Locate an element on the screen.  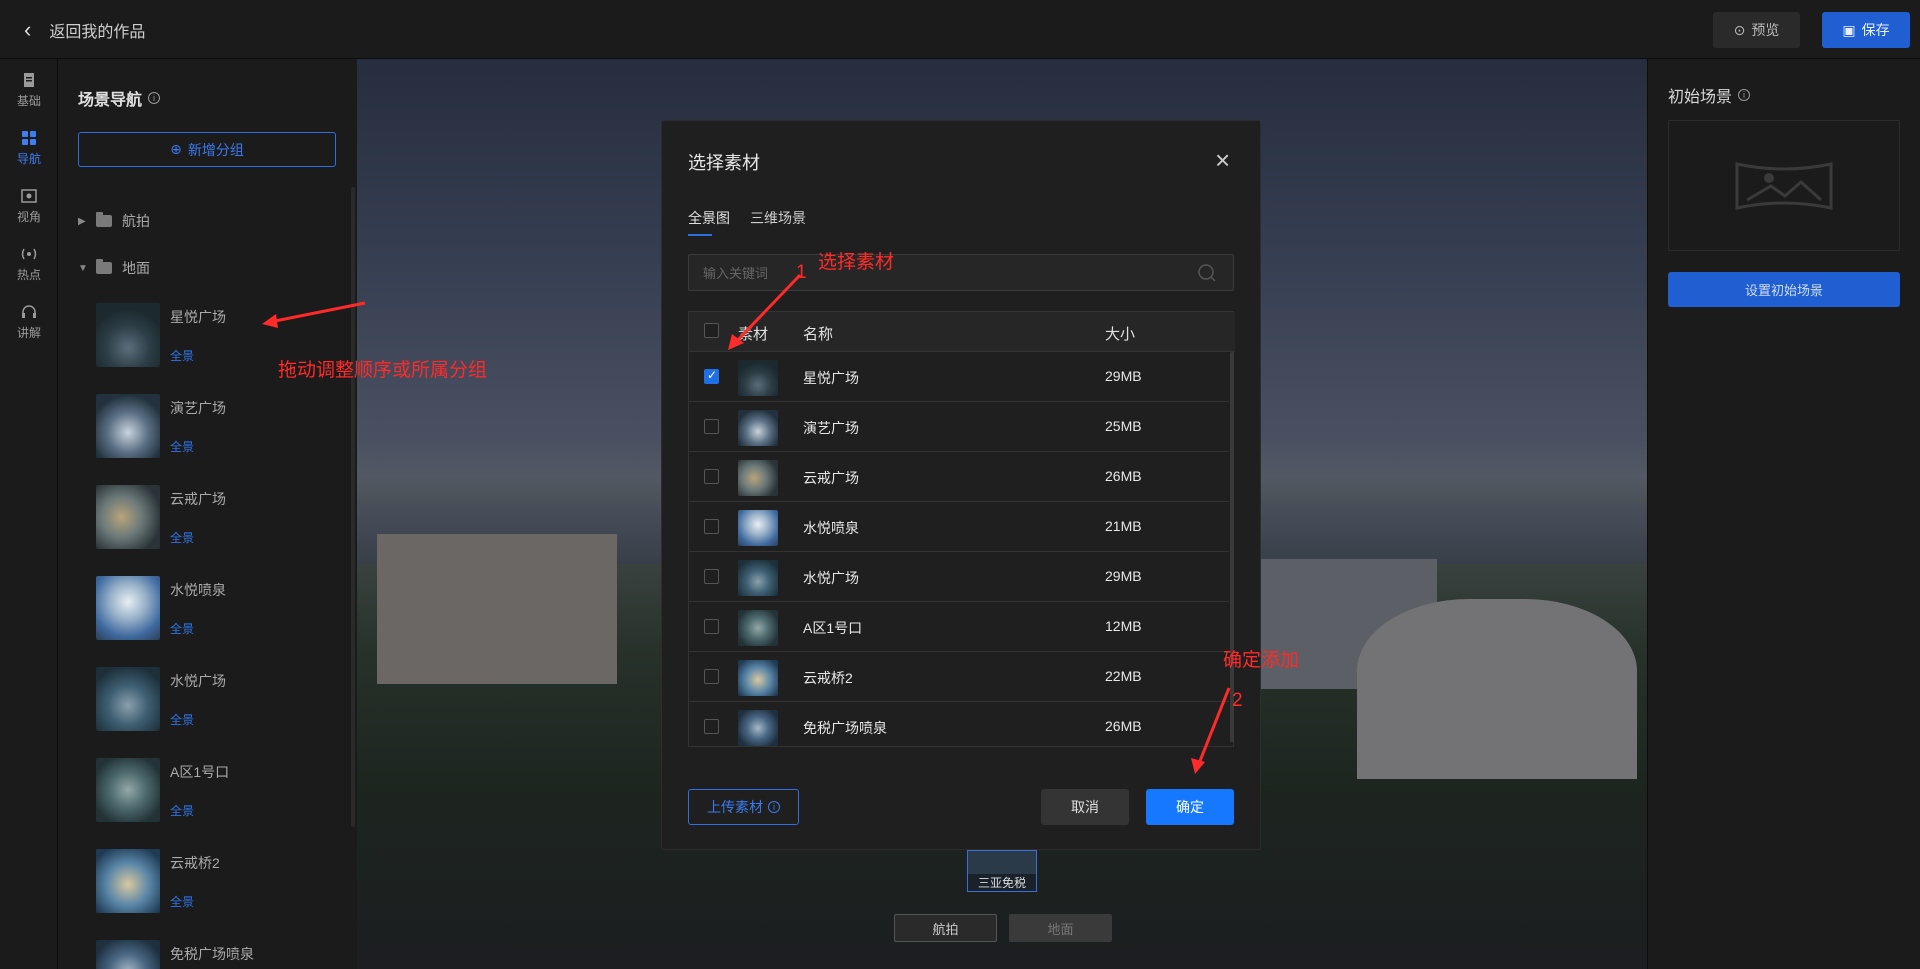
add-group-button: ⊕ 新增分组 is located at coordinates (207, 149).